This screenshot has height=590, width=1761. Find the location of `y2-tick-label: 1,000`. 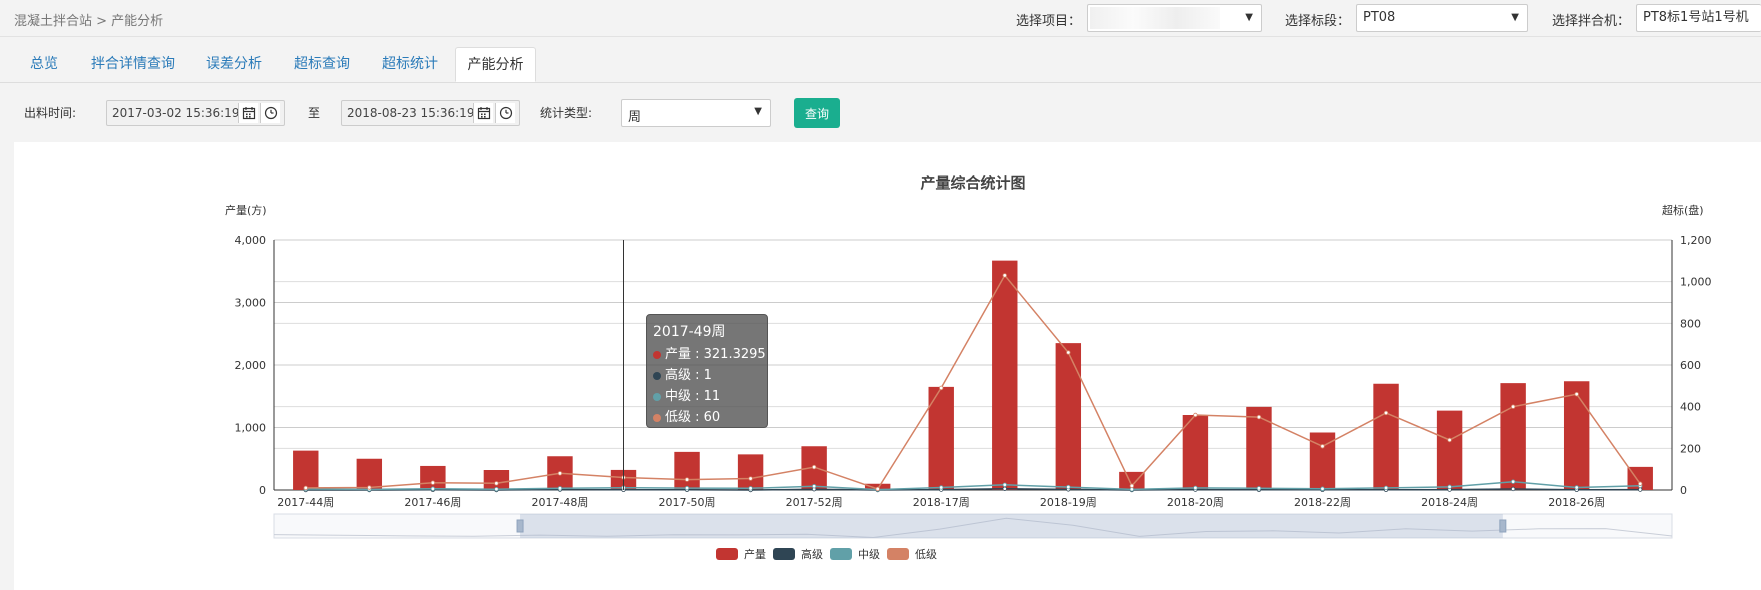

y2-tick-label: 1,000 is located at coordinates (1696, 282).